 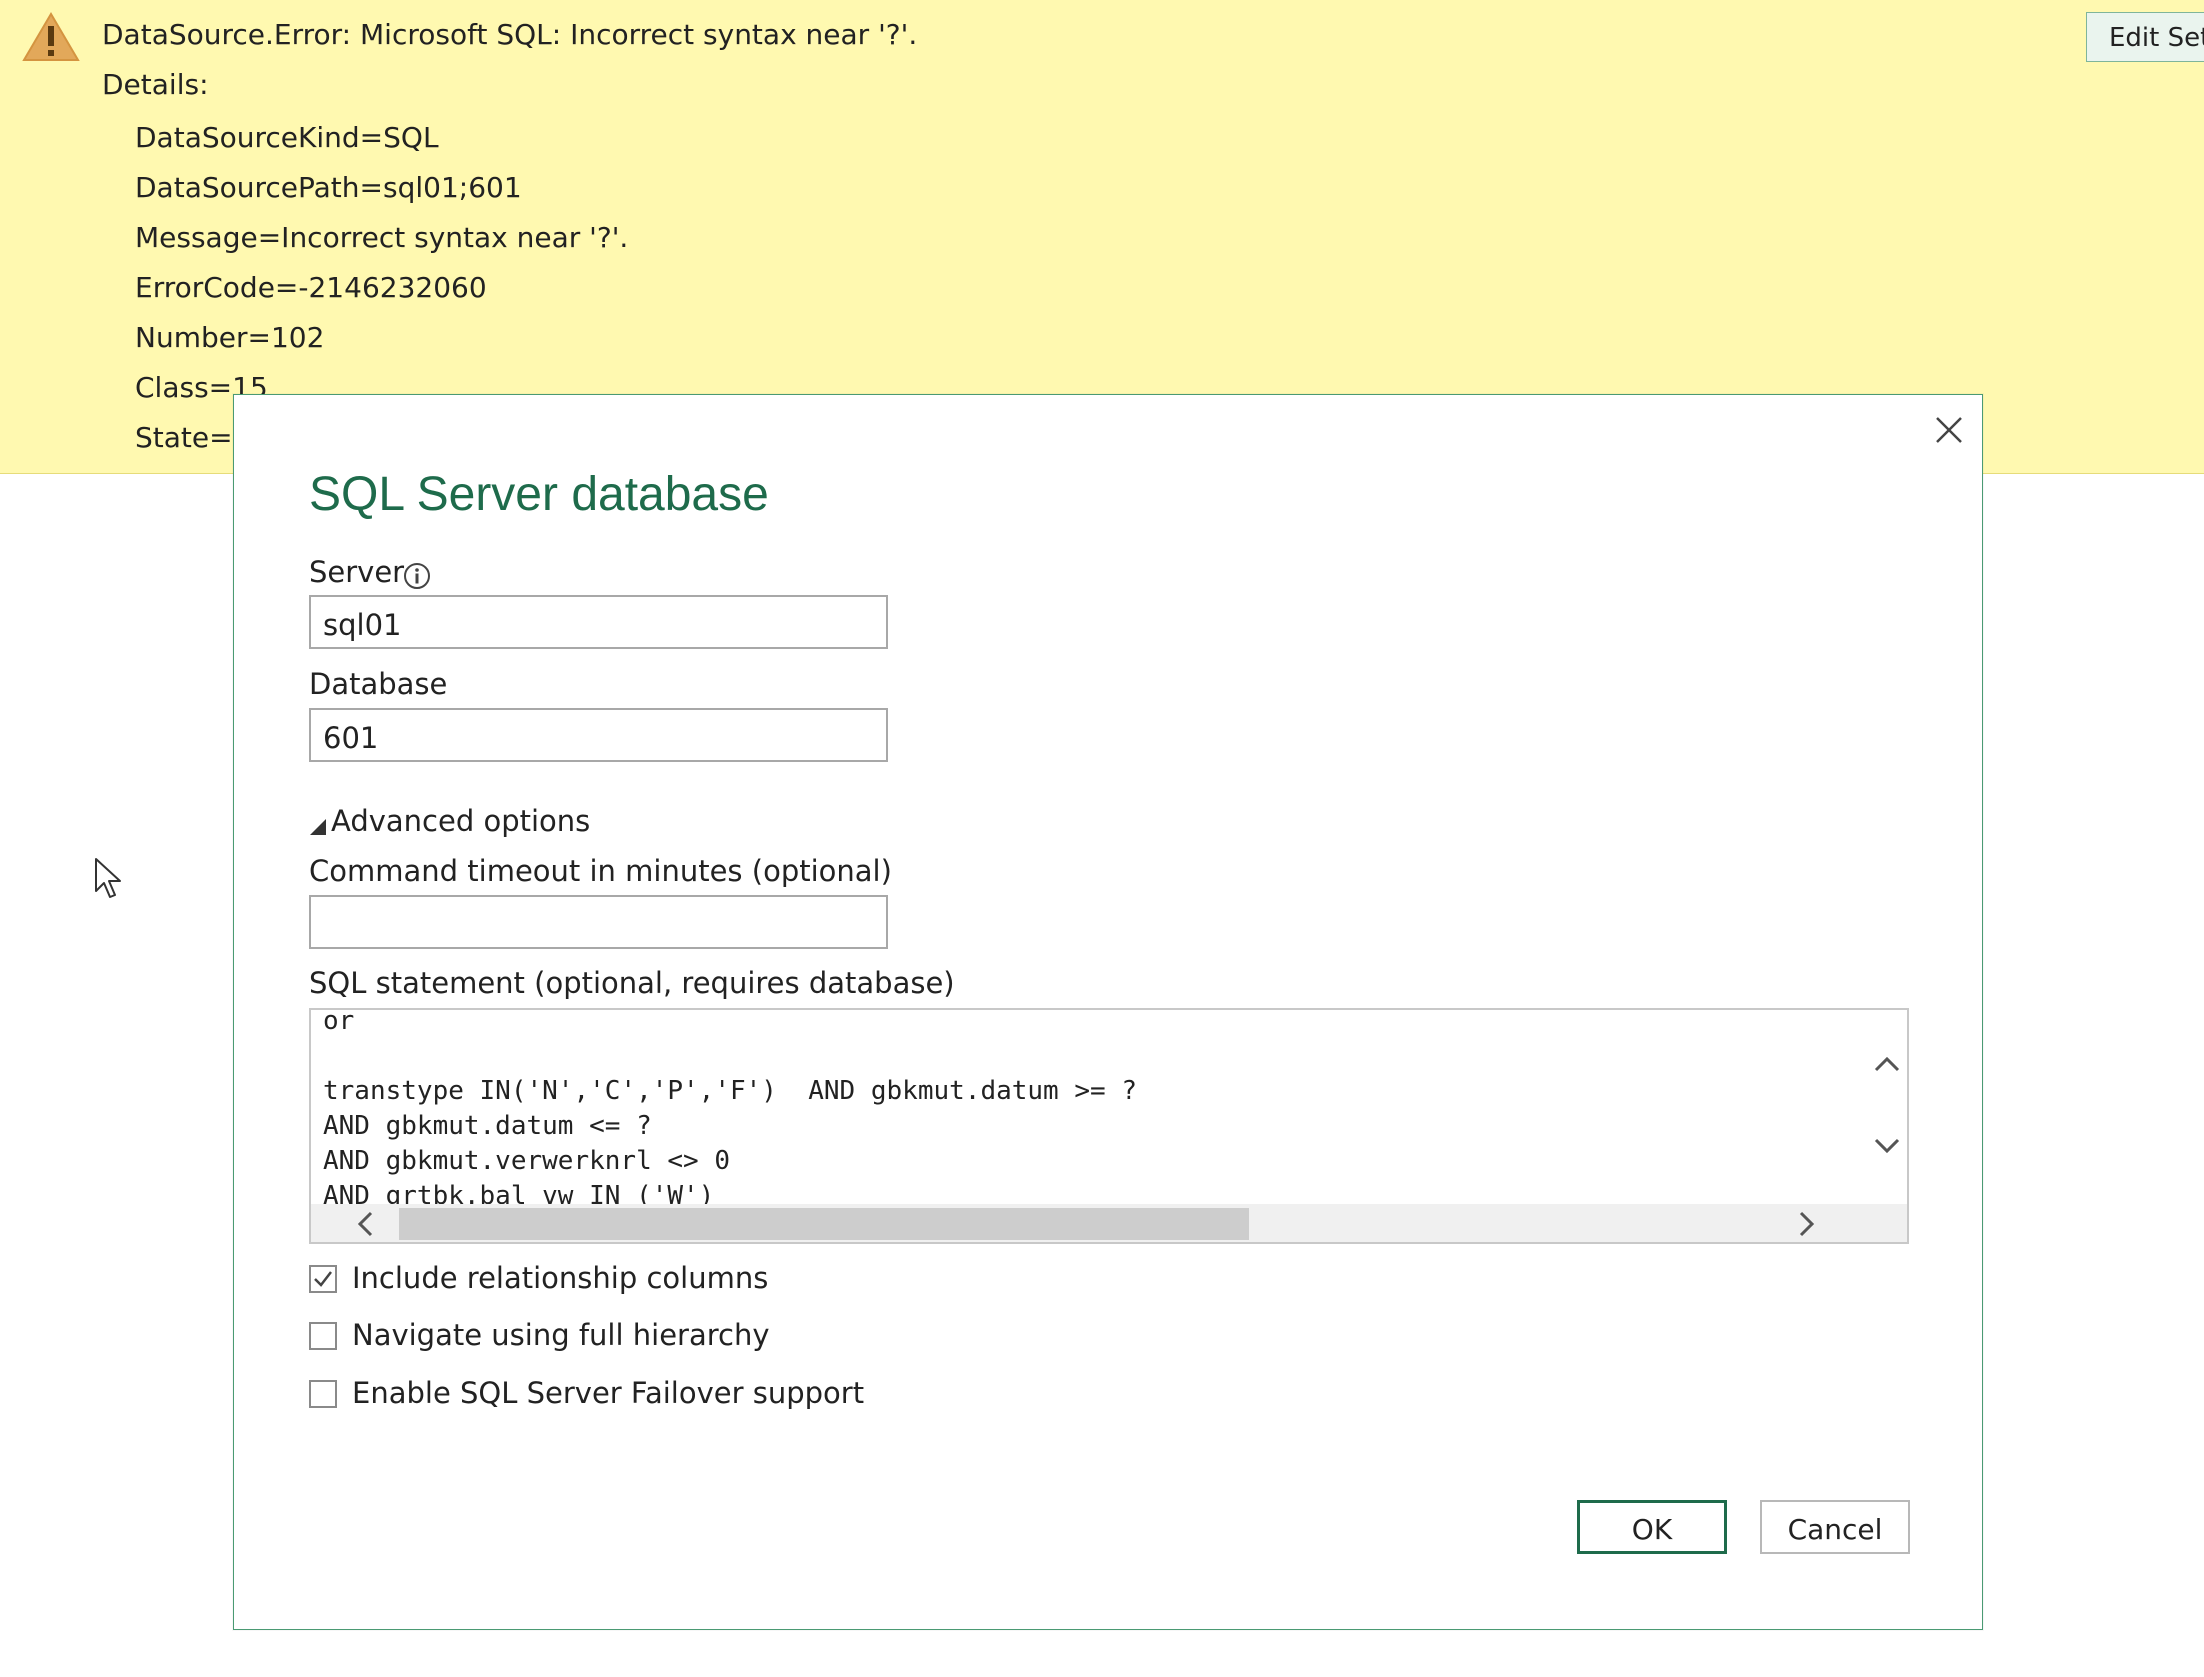 What do you see at coordinates (323, 1336) in the screenshot?
I see `navigate-hierarchy-checkbox` at bounding box center [323, 1336].